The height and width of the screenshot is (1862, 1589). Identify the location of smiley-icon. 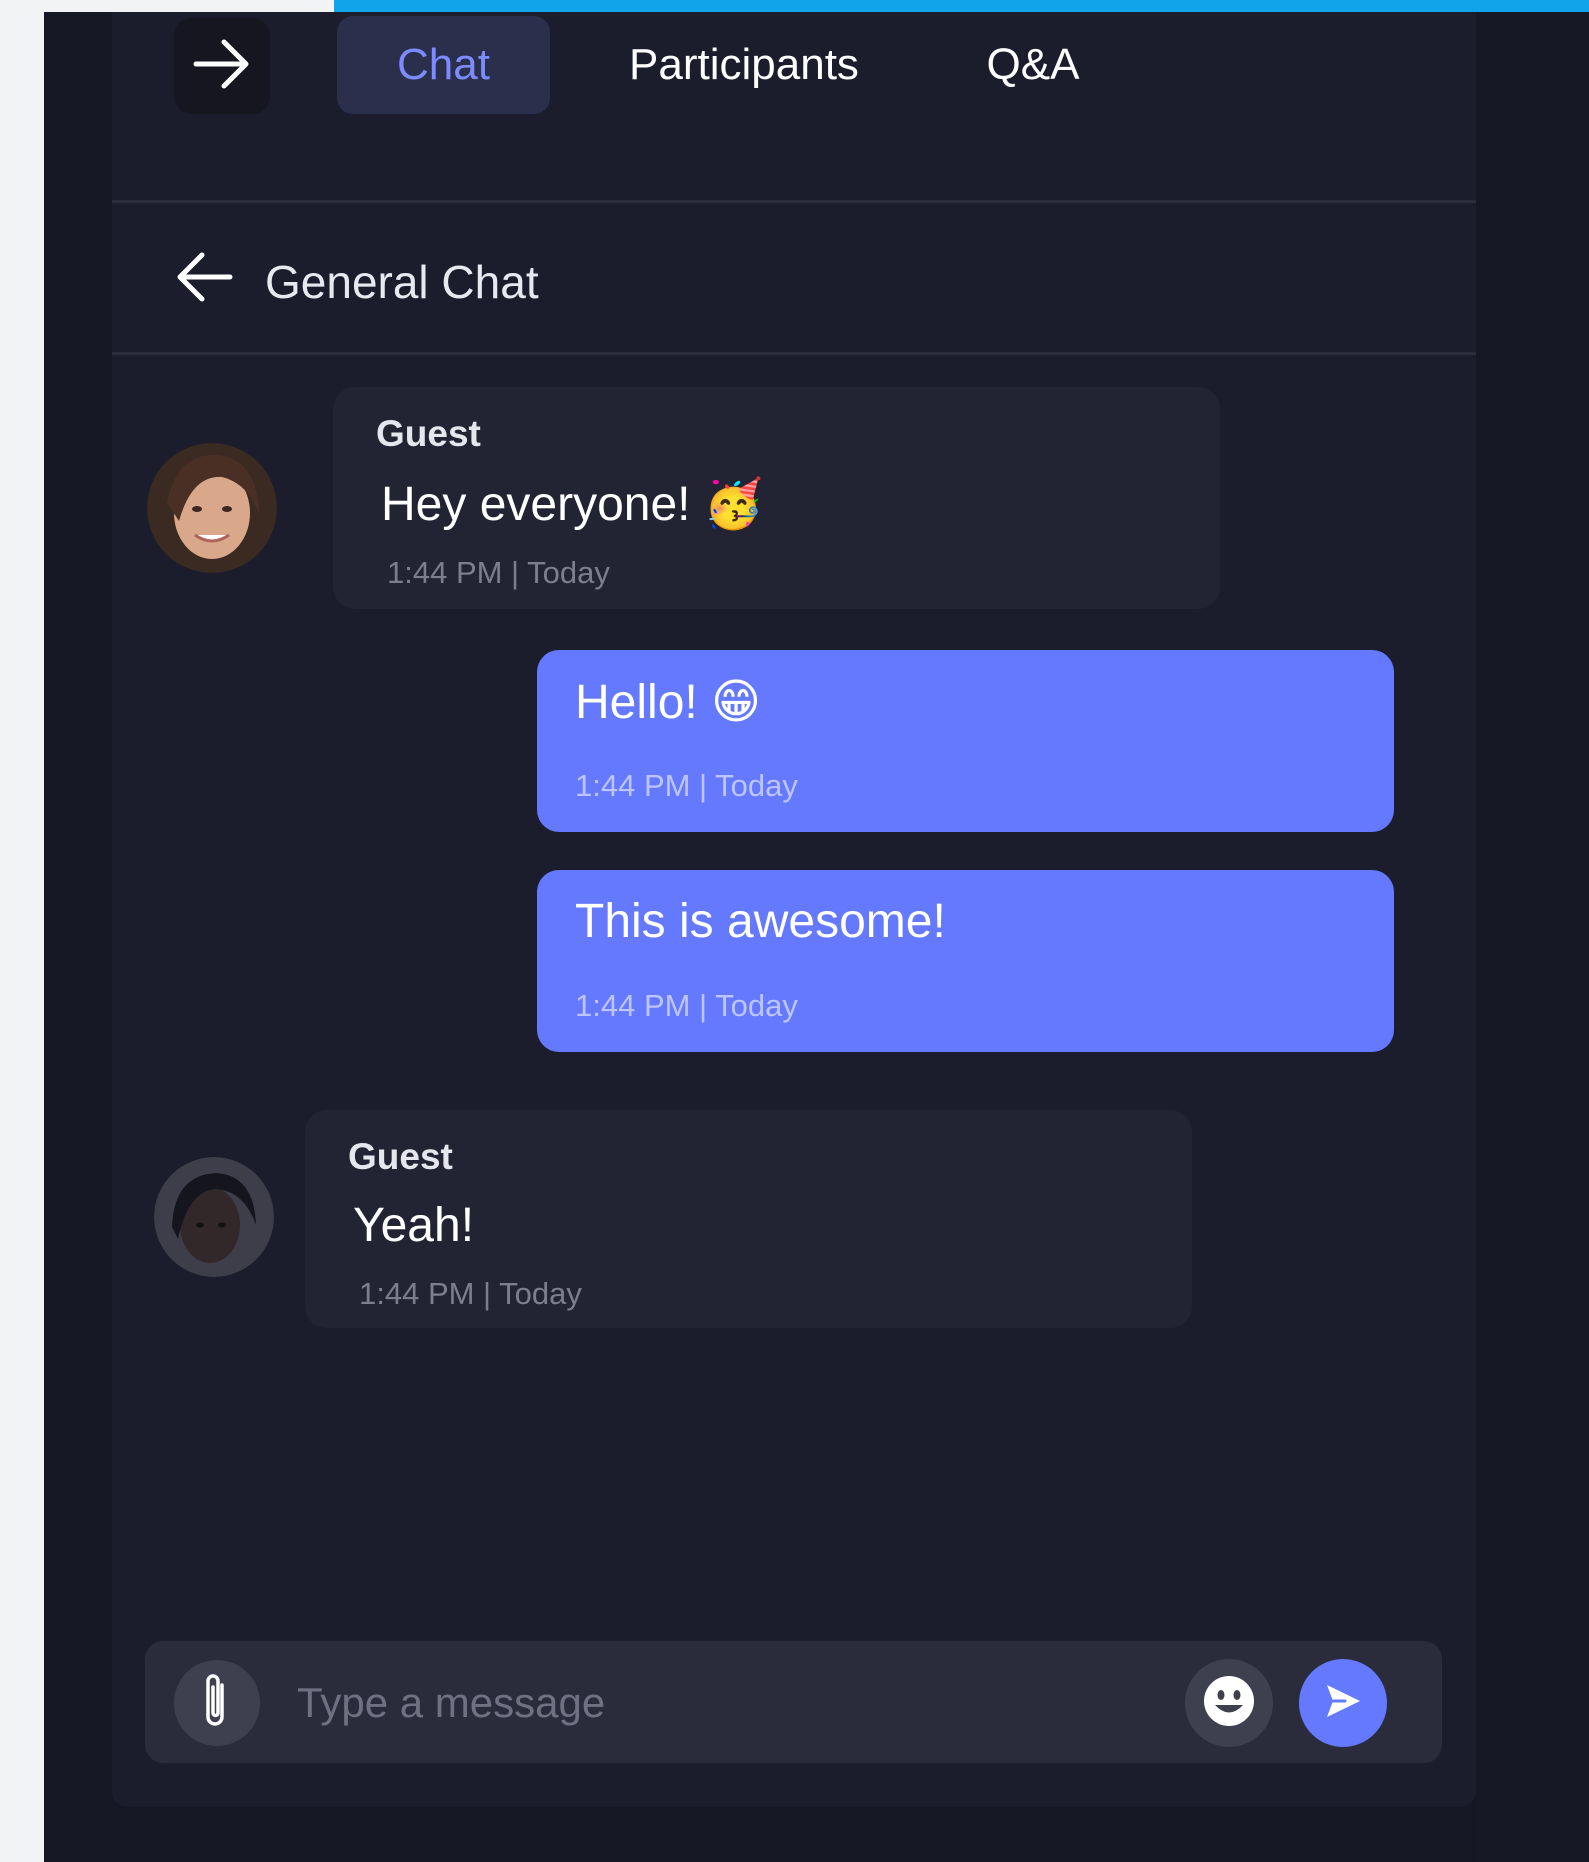
(1229, 1703).